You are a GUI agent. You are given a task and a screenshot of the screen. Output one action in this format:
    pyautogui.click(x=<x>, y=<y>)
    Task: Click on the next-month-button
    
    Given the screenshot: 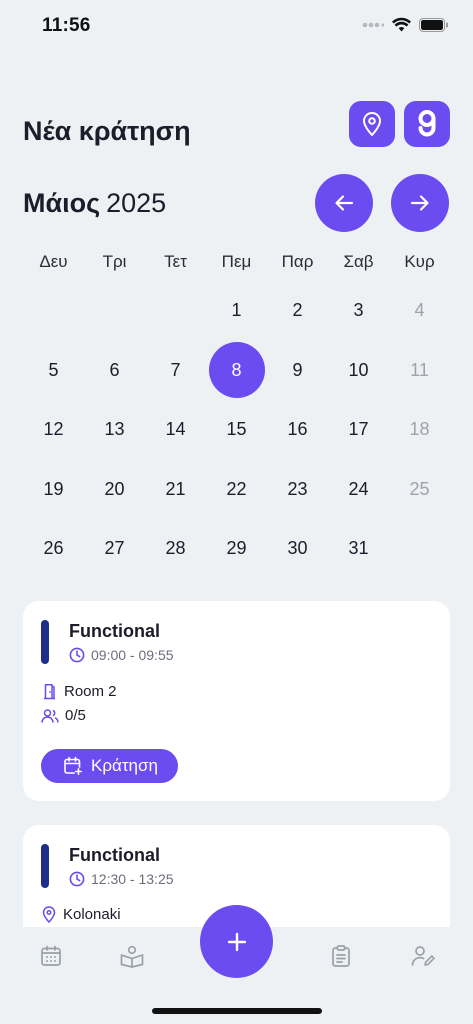 What is the action you would take?
    pyautogui.click(x=420, y=203)
    